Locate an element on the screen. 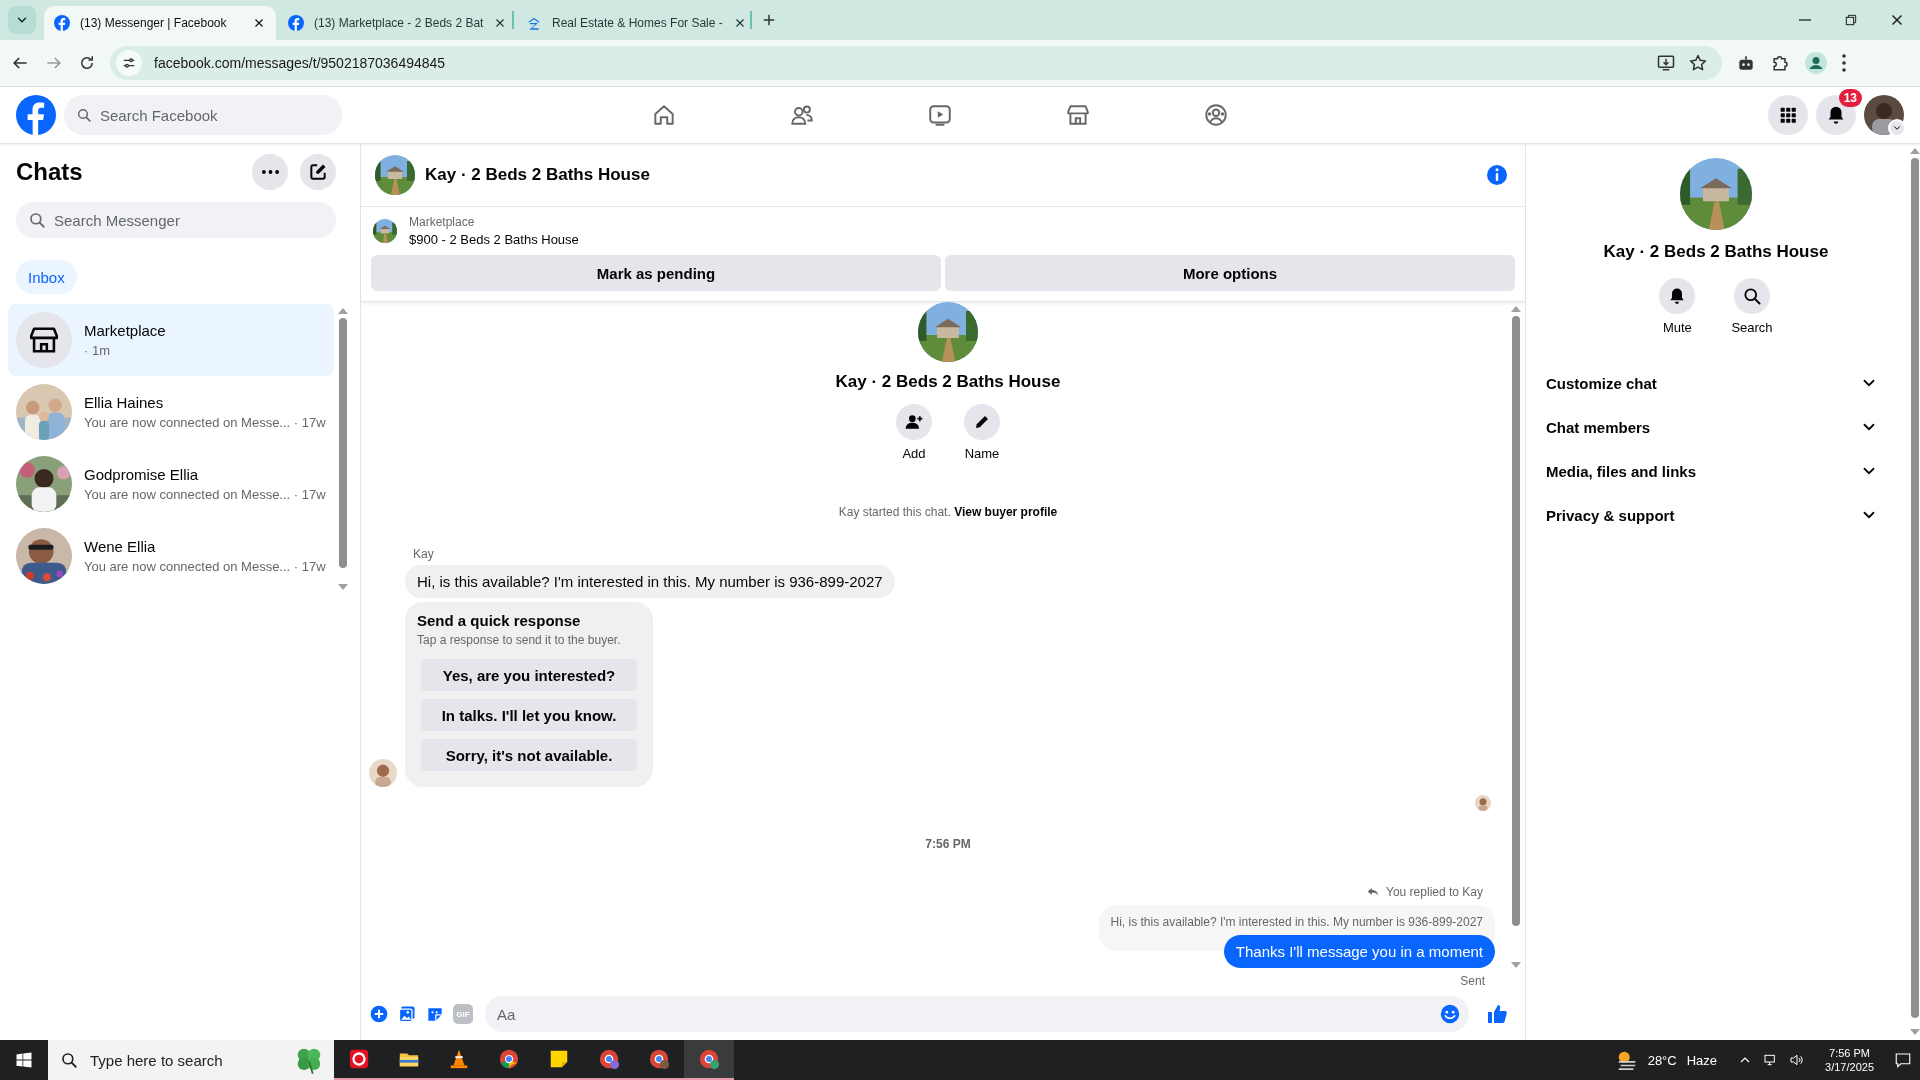 The height and width of the screenshot is (1080, 1920). more-button is located at coordinates (270, 172).